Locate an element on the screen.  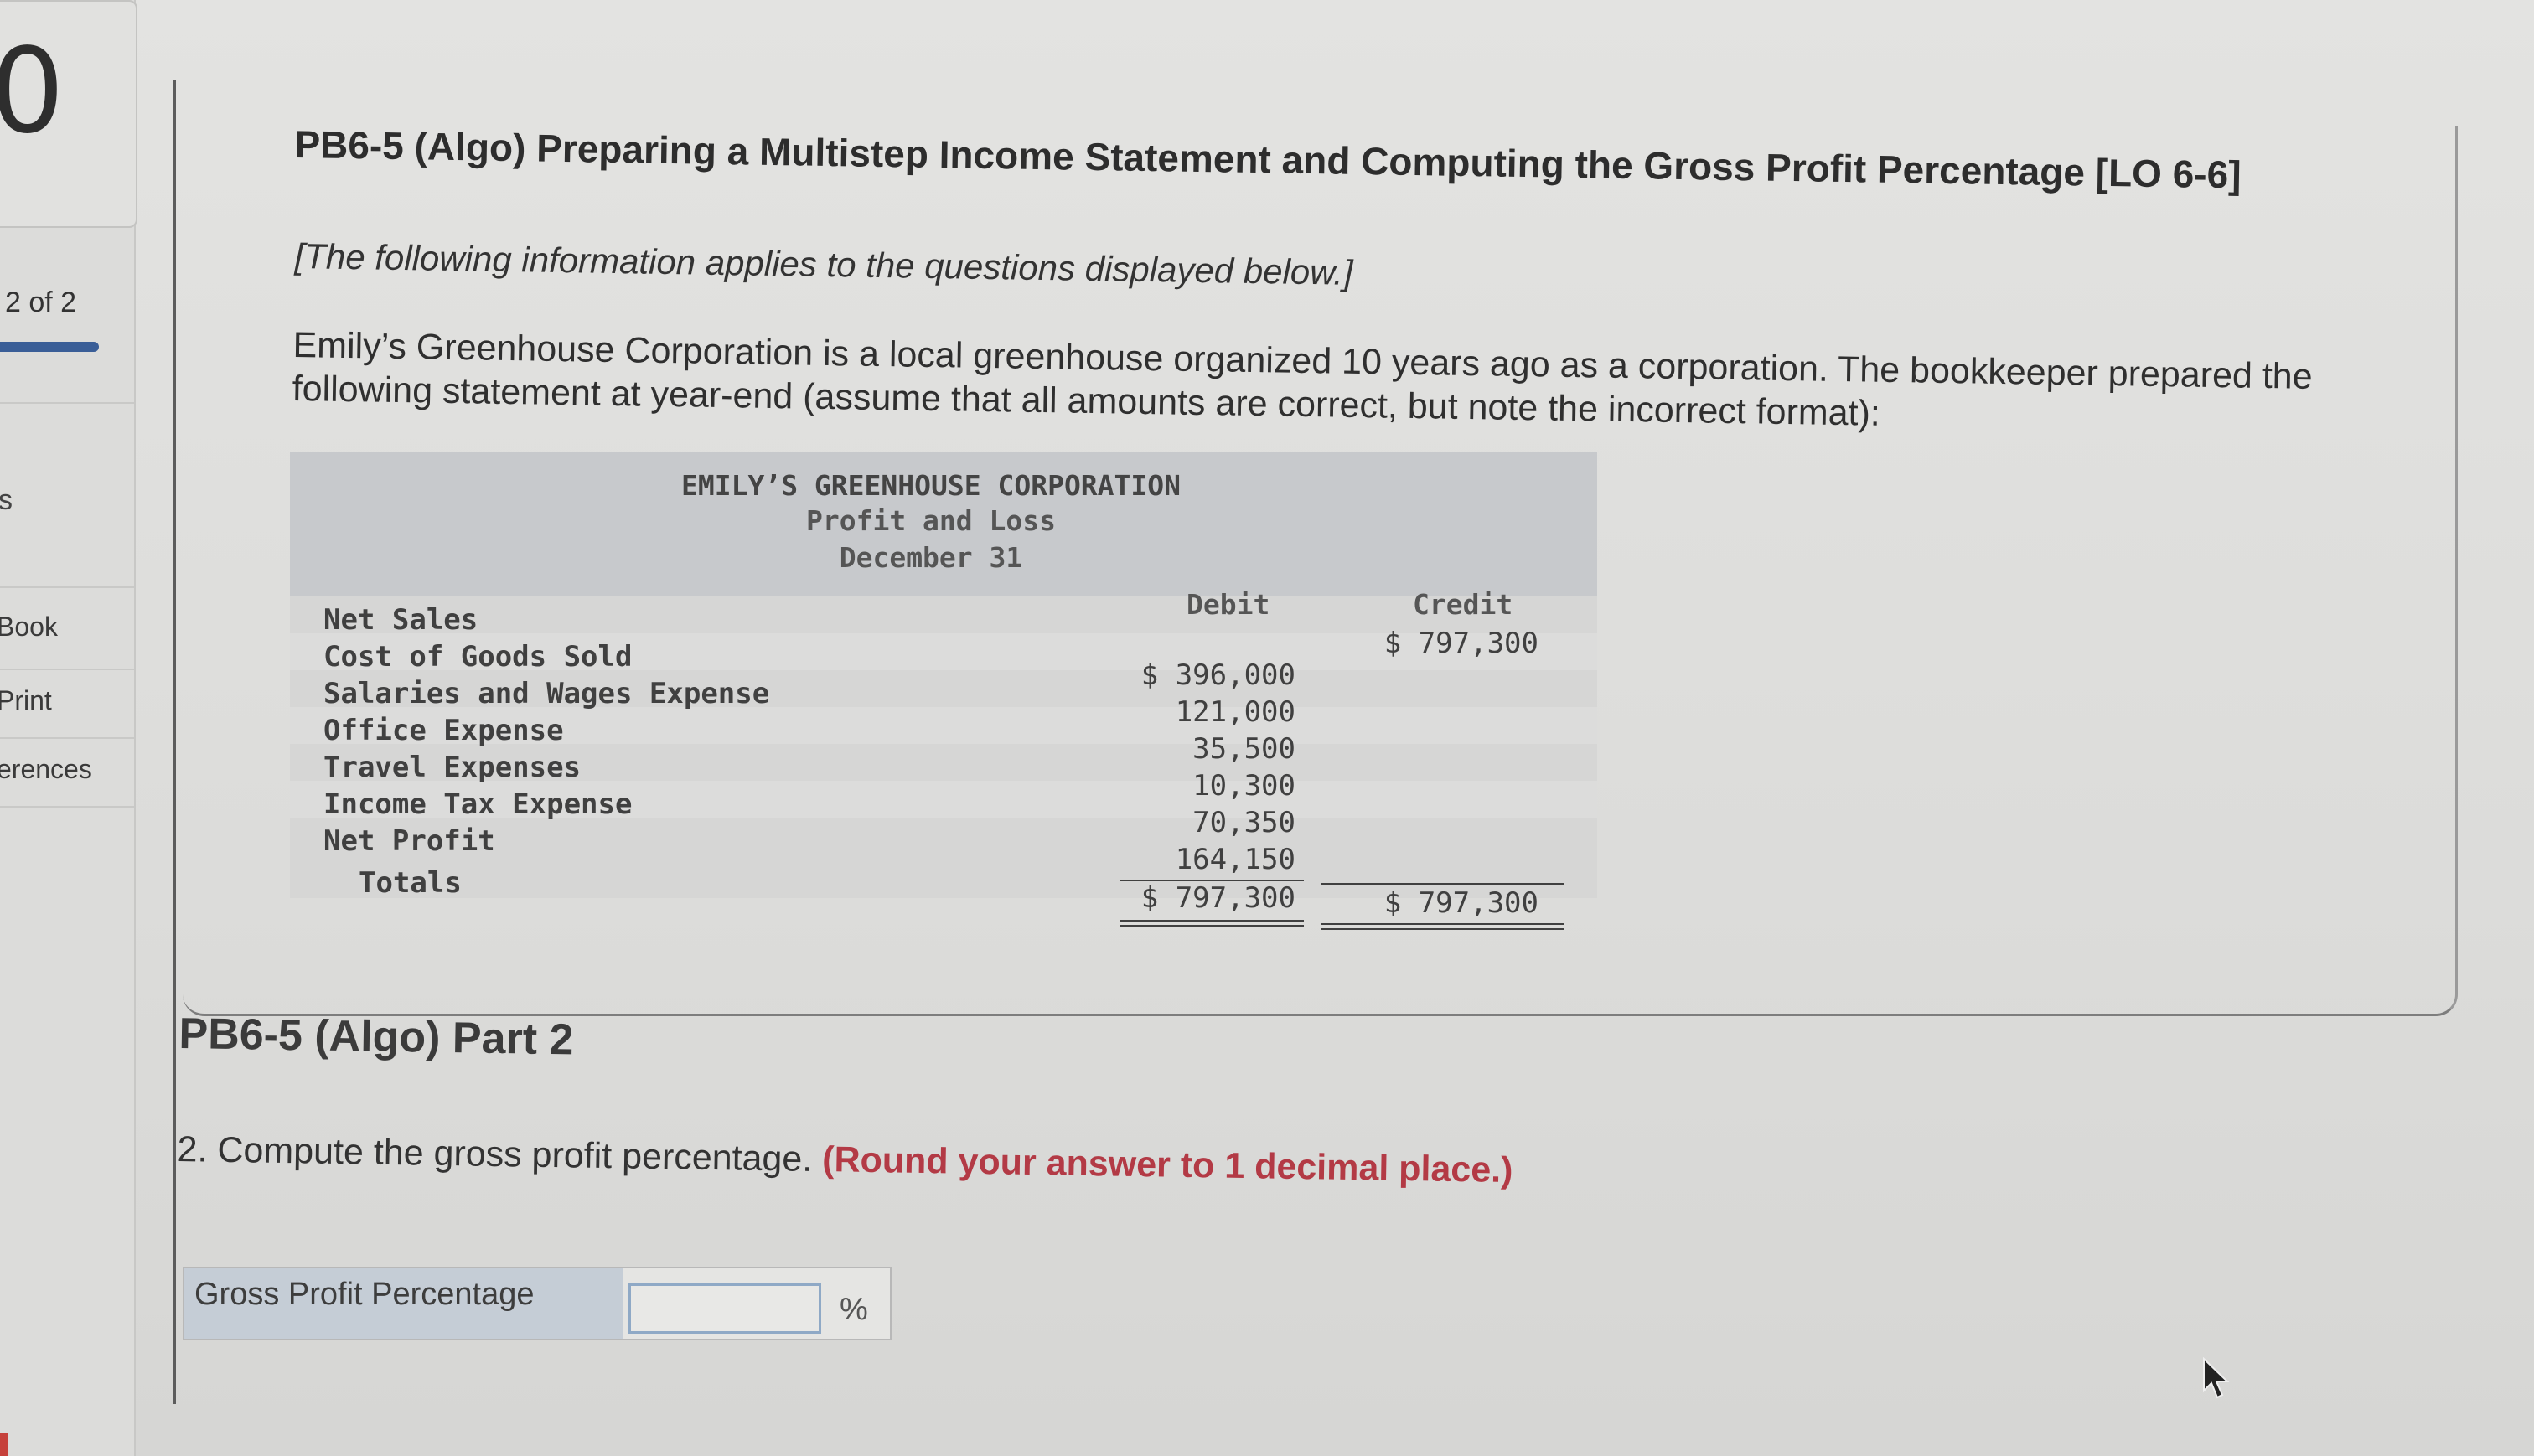
question-number: 2. is located at coordinates (192, 1149).